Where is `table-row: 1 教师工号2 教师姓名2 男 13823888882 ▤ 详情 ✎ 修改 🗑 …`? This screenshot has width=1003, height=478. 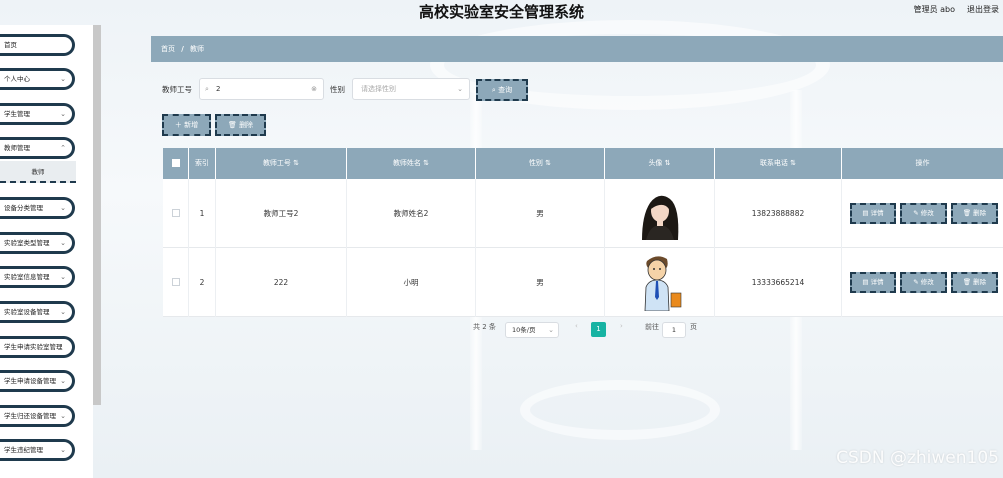 table-row: 1 教师工号2 教师姓名2 男 13823888882 ▤ 详情 ✎ 修改 🗑 … is located at coordinates (583, 213).